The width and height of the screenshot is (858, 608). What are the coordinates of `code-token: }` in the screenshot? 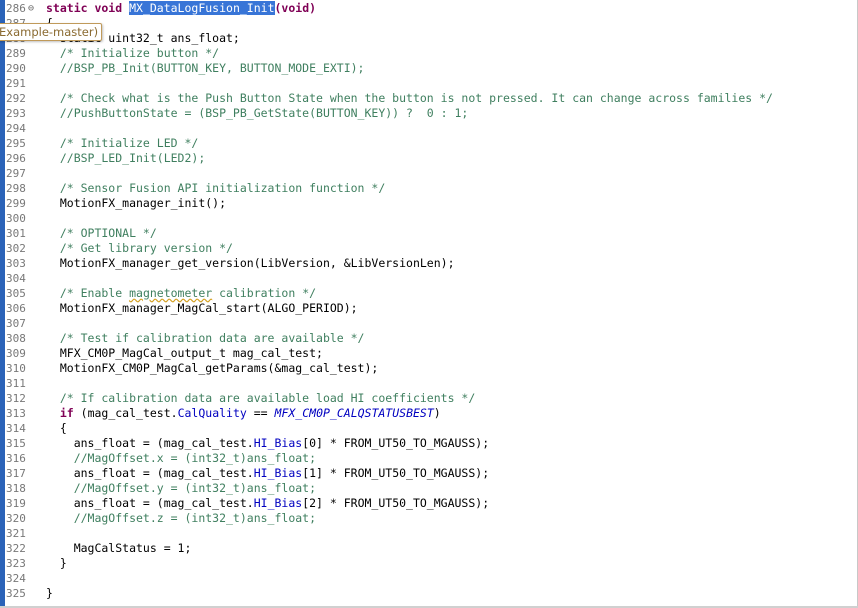 It's located at (49, 593).